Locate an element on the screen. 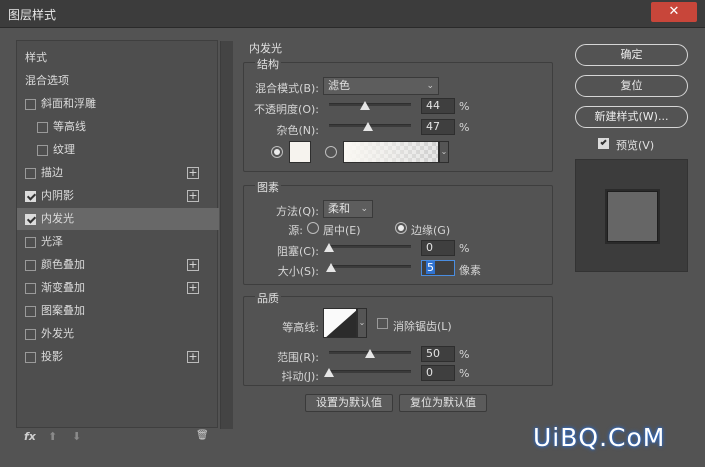  style-item: 混合选项 is located at coordinates (118, 81).